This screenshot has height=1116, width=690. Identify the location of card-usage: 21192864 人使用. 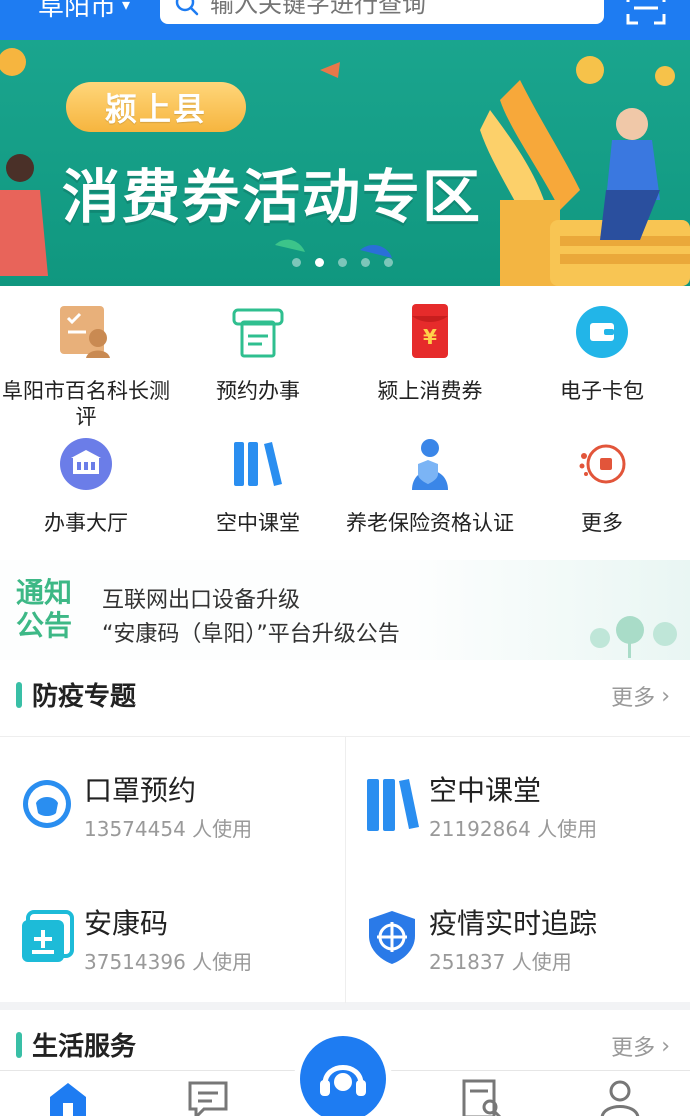
(513, 829).